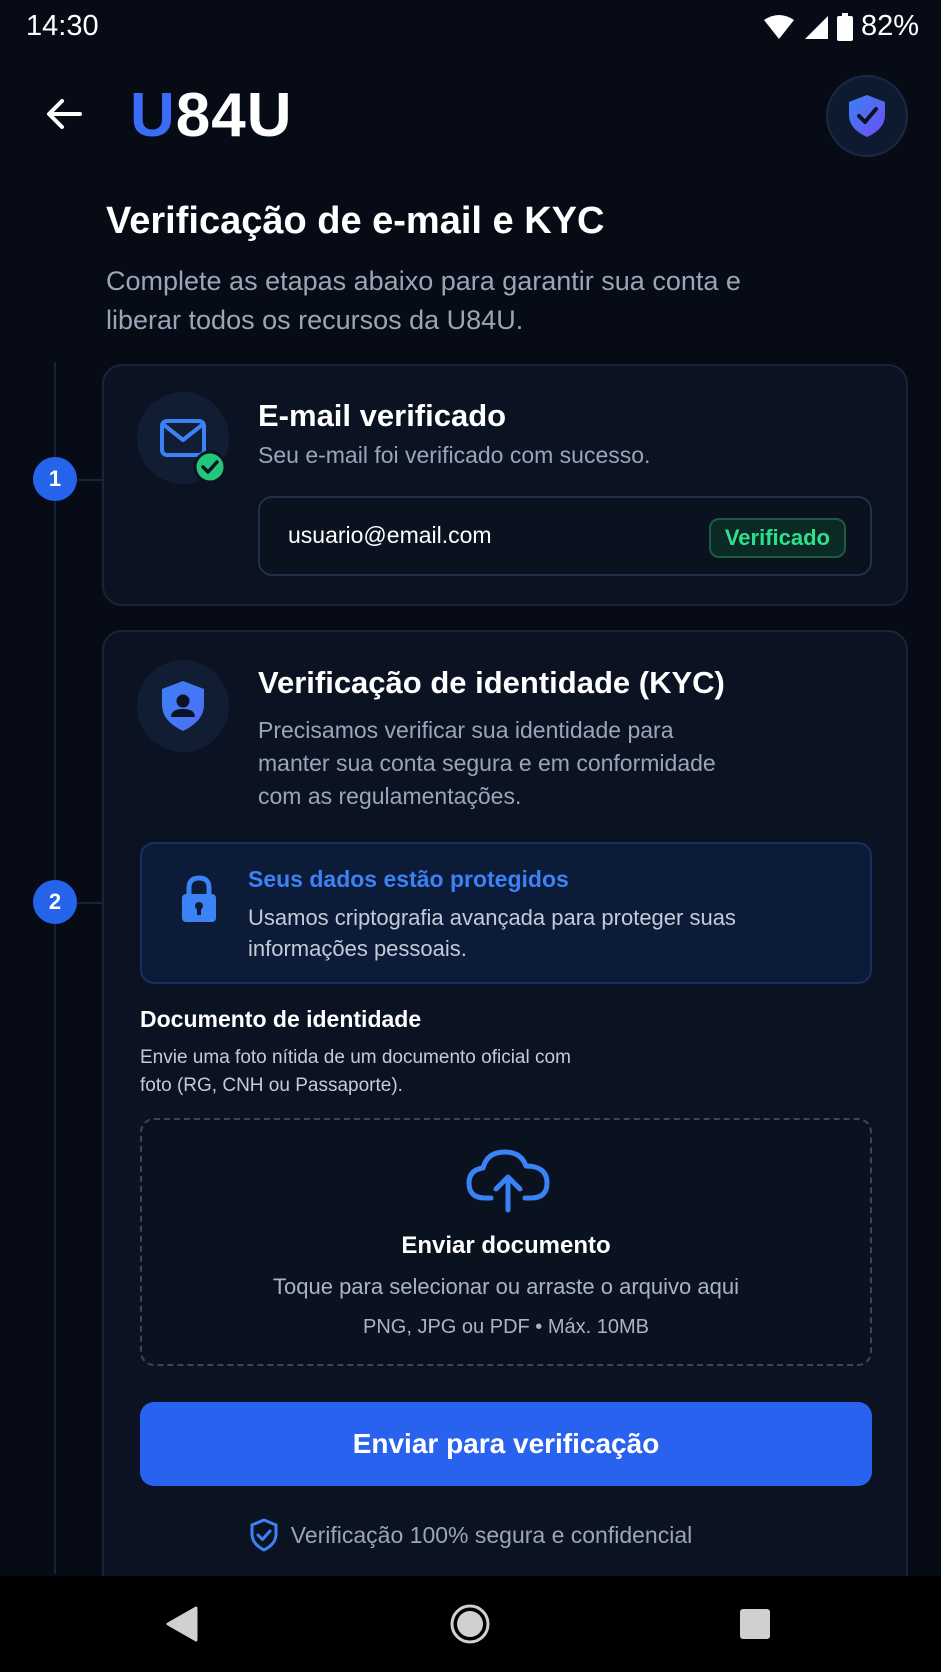  Describe the element at coordinates (778, 26) in the screenshot. I see `wifi-icon` at that location.